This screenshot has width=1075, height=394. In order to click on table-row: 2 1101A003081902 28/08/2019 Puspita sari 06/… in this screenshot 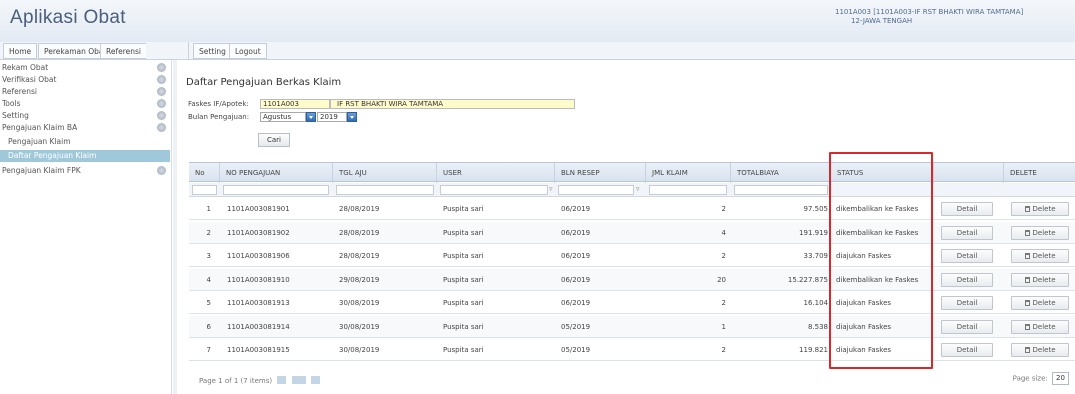, I will do `click(632, 232)`.